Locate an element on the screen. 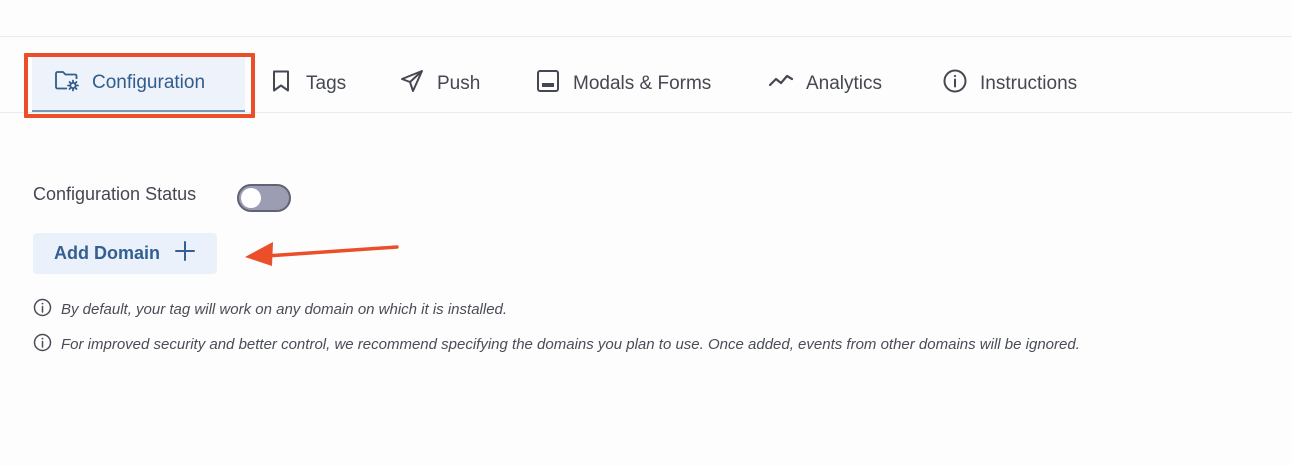 Image resolution: width=1292 pixels, height=466 pixels. send-icon is located at coordinates (412, 84).